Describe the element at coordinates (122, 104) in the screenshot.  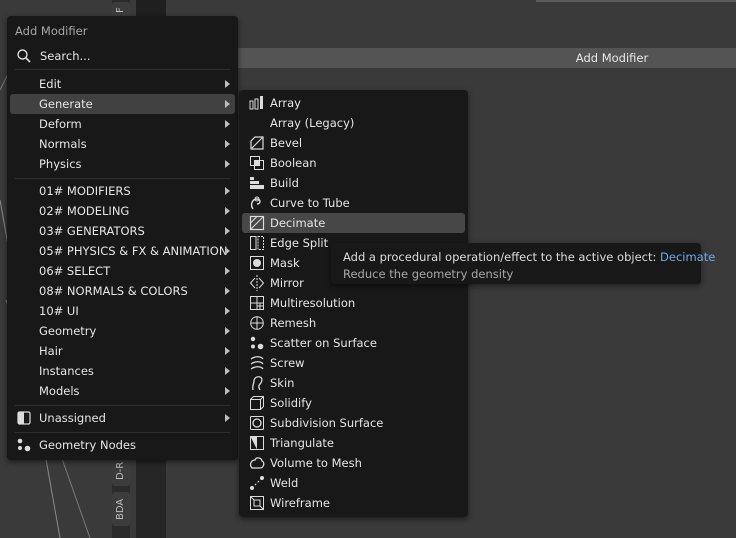
I see `menu-item-generate: Generate` at that location.